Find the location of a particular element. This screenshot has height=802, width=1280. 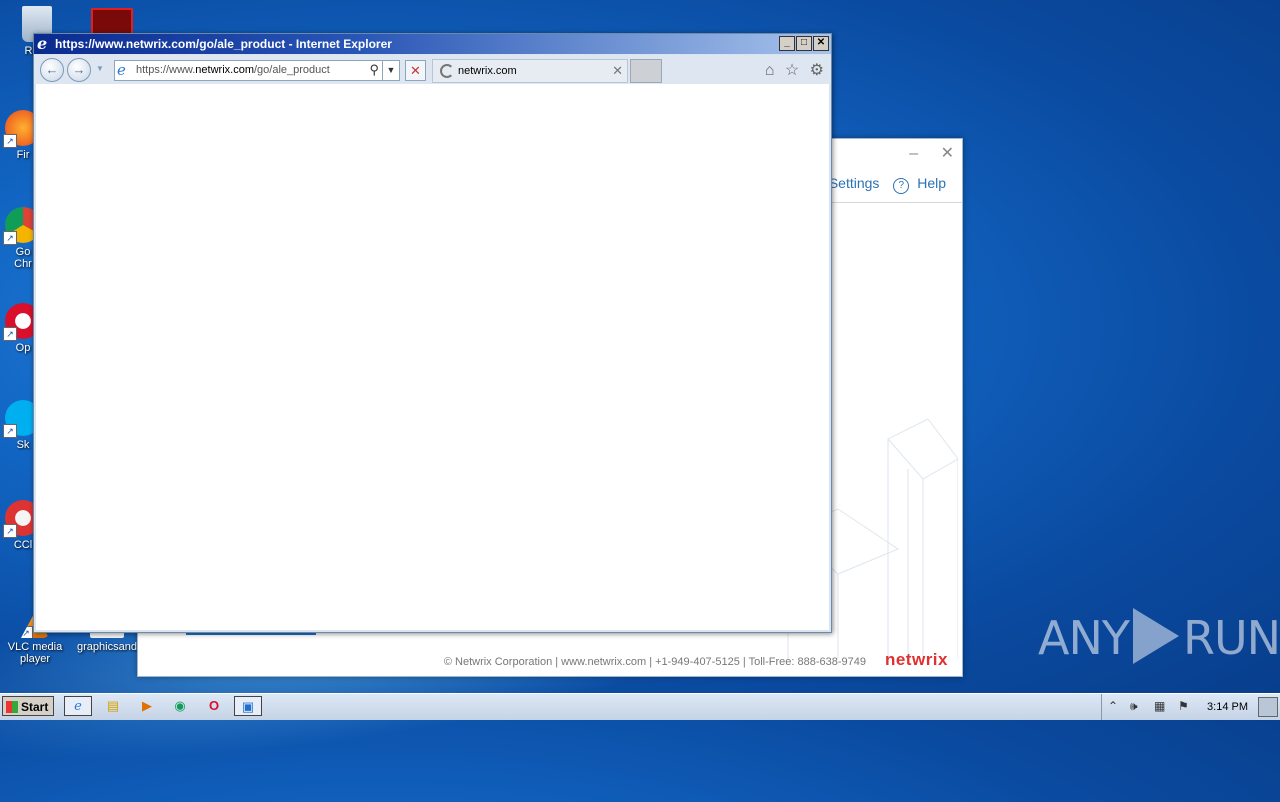

tab-title: netwrix.com is located at coordinates (487, 71).